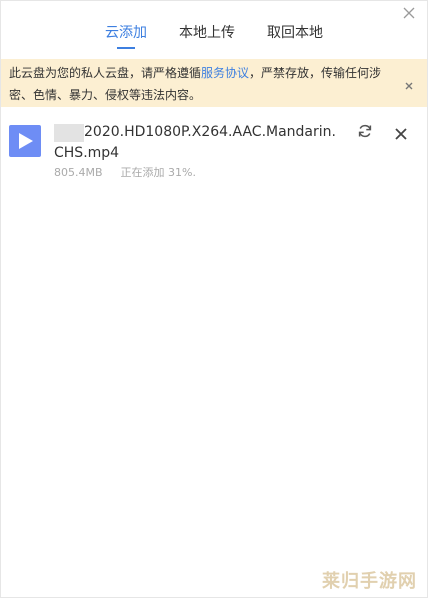 Image resolution: width=428 pixels, height=598 pixels. What do you see at coordinates (225, 73) in the screenshot?
I see `service-agreement-link: 服务协议` at bounding box center [225, 73].